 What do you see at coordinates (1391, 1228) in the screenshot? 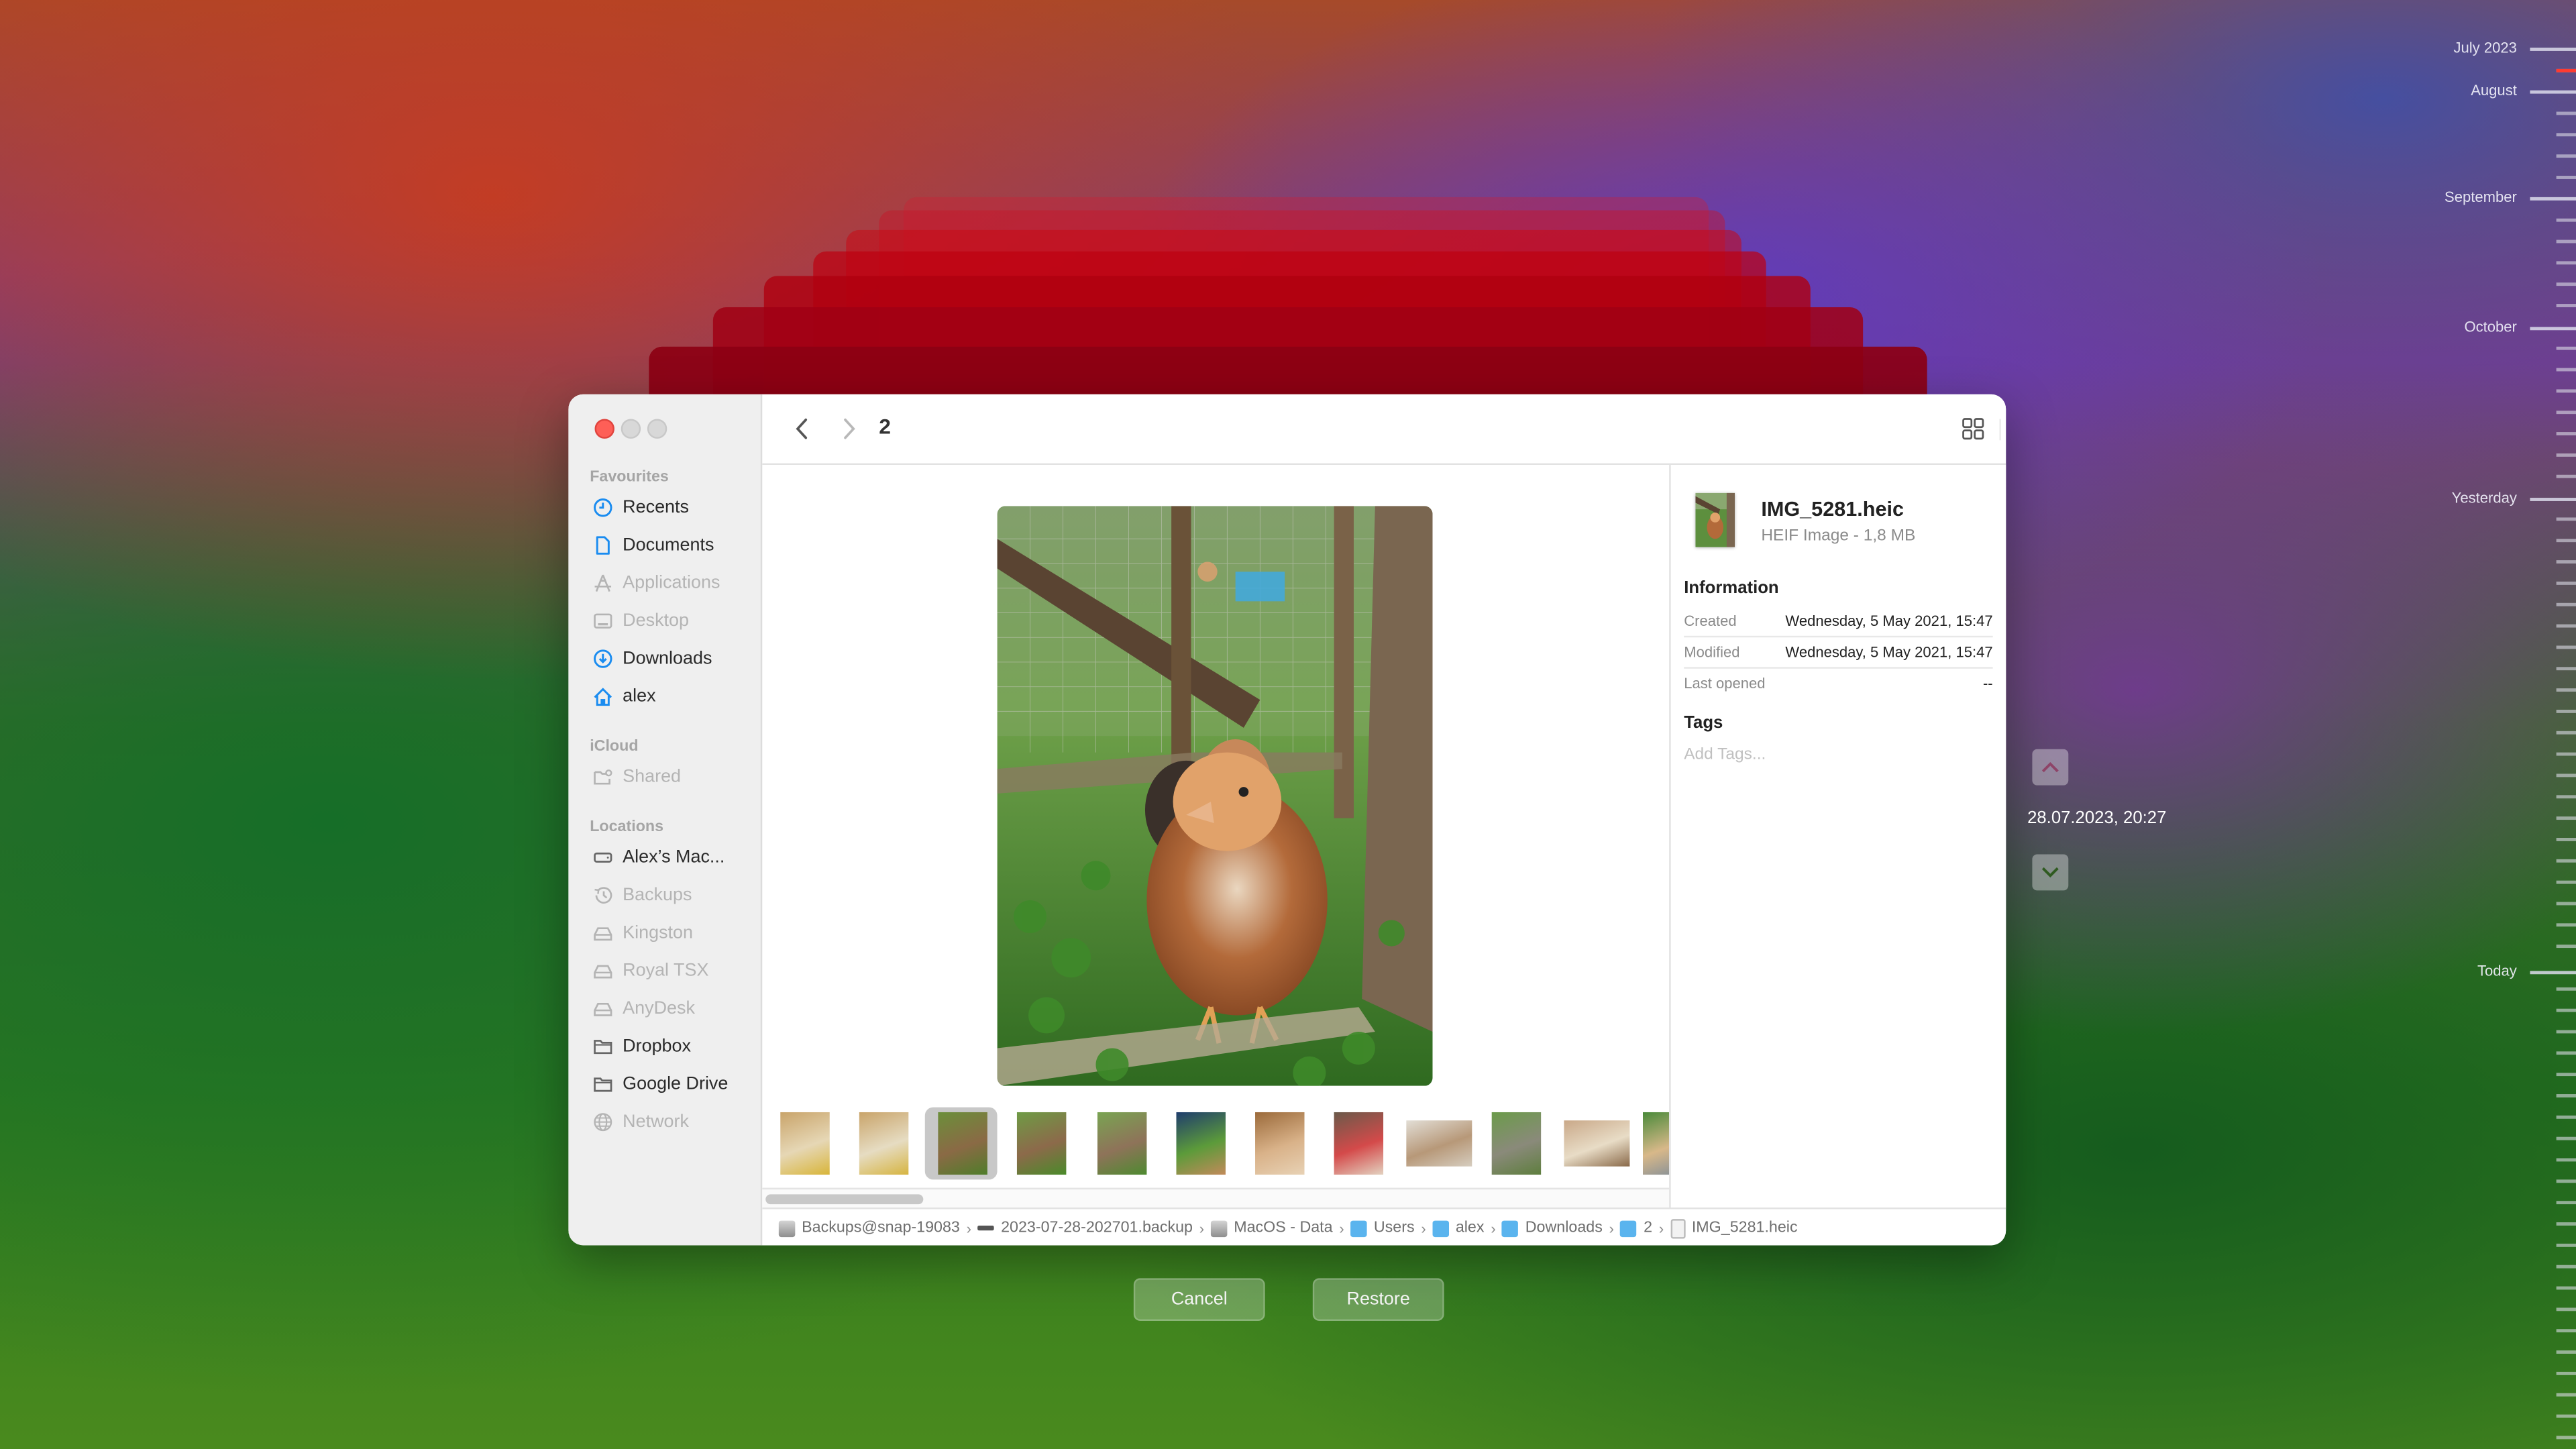
I see `path-crumb: Users ›` at bounding box center [1391, 1228].